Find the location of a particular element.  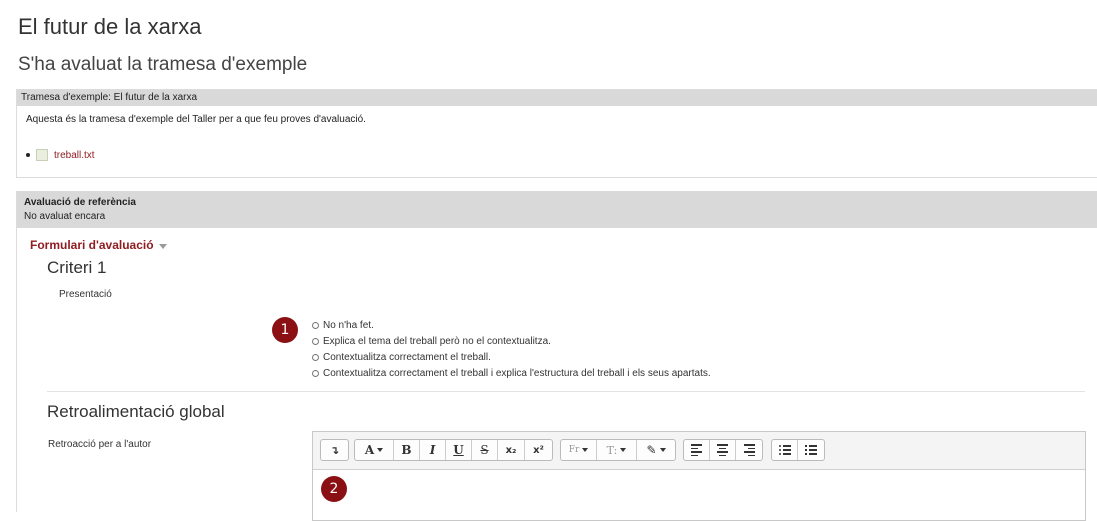

subscript-button: x₂ is located at coordinates (511, 450).